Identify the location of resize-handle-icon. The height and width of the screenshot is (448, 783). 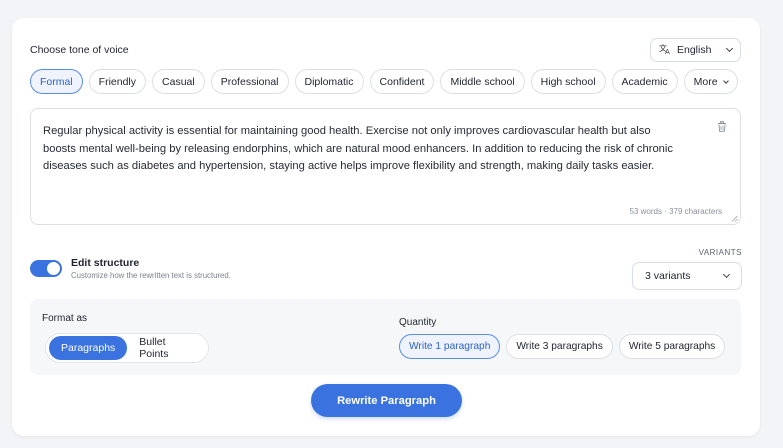
(734, 218).